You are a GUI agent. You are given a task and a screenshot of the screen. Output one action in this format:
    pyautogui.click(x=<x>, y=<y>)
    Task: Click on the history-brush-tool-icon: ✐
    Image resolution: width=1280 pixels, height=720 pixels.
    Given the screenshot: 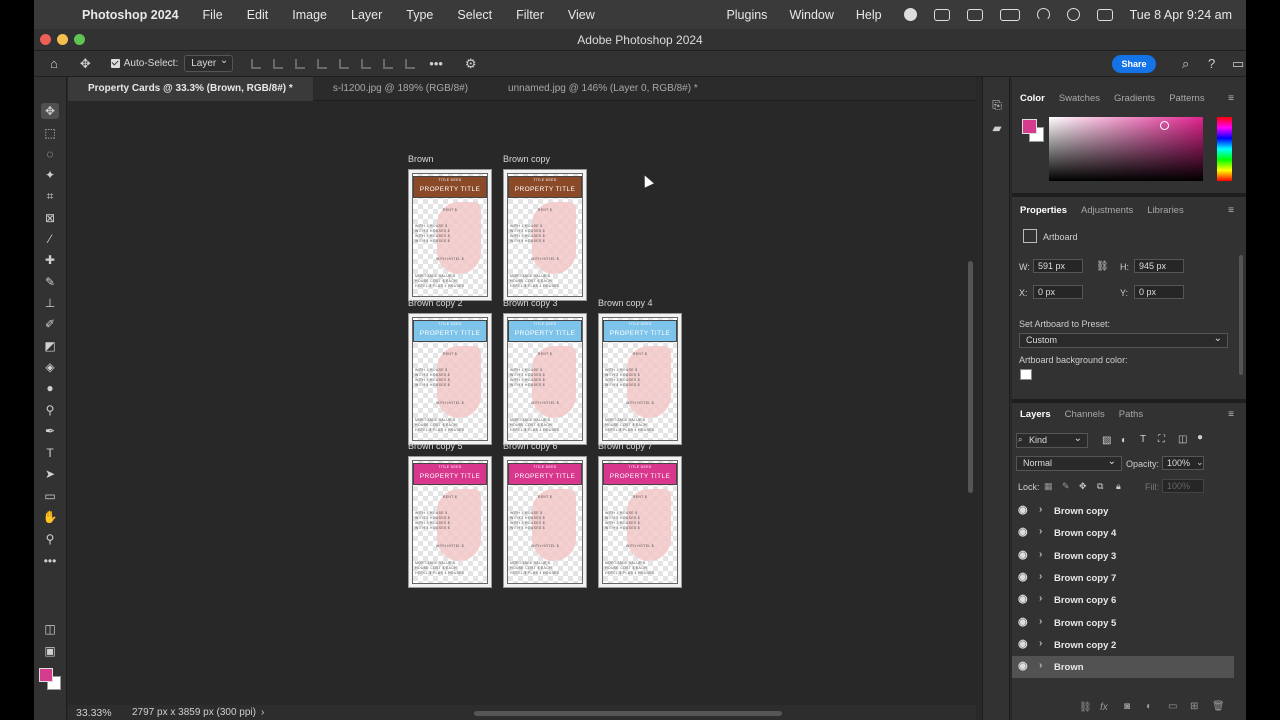 What is the action you would take?
    pyautogui.click(x=50, y=324)
    